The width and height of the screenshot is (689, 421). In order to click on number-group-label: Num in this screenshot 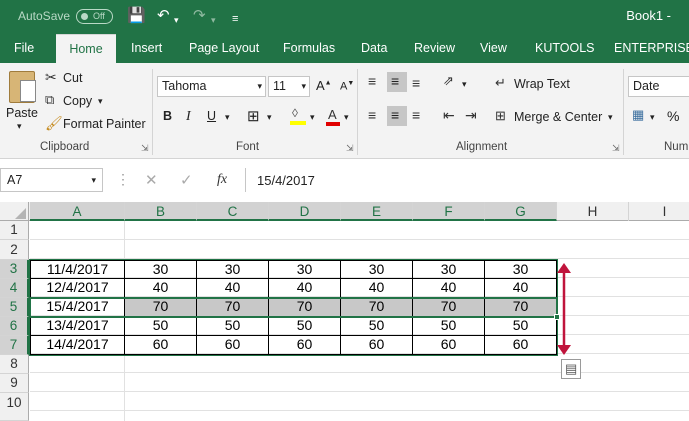, I will do `click(676, 147)`.